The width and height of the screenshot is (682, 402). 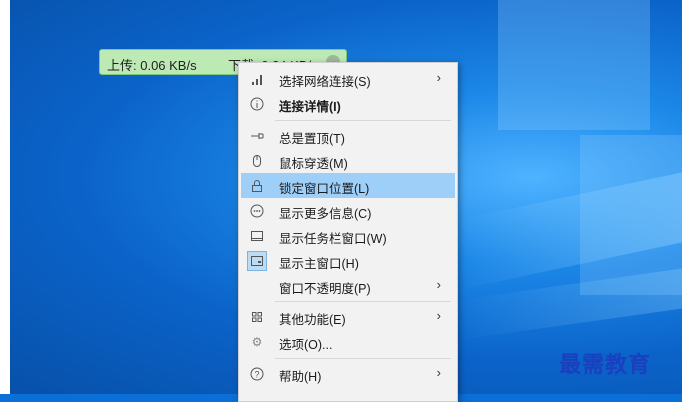 I want to click on taskbar-icon, so click(x=257, y=236).